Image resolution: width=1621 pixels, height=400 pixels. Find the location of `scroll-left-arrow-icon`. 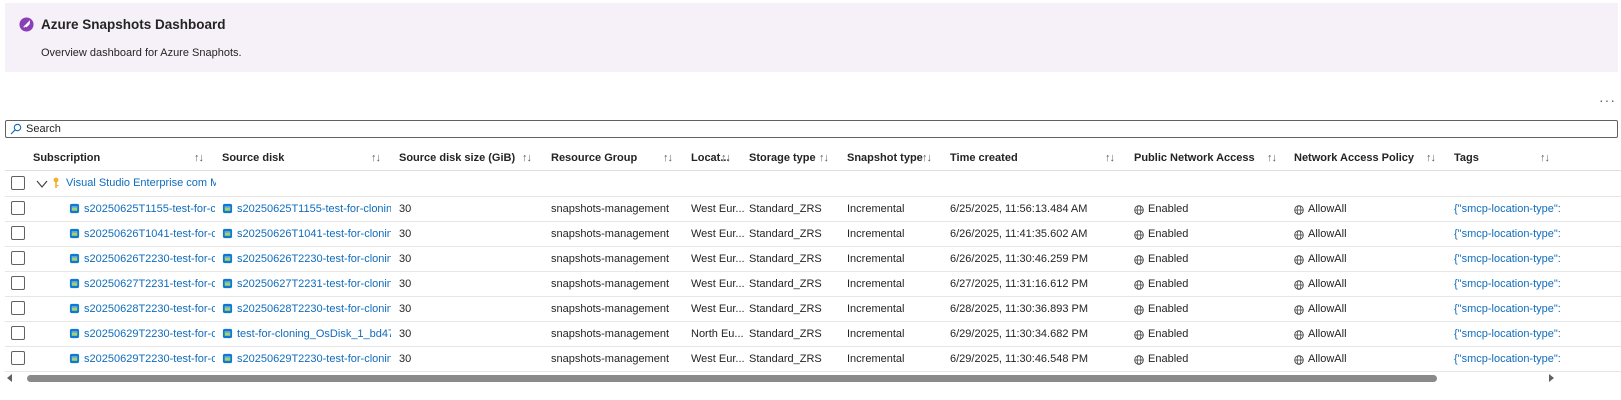

scroll-left-arrow-icon is located at coordinates (9, 378).